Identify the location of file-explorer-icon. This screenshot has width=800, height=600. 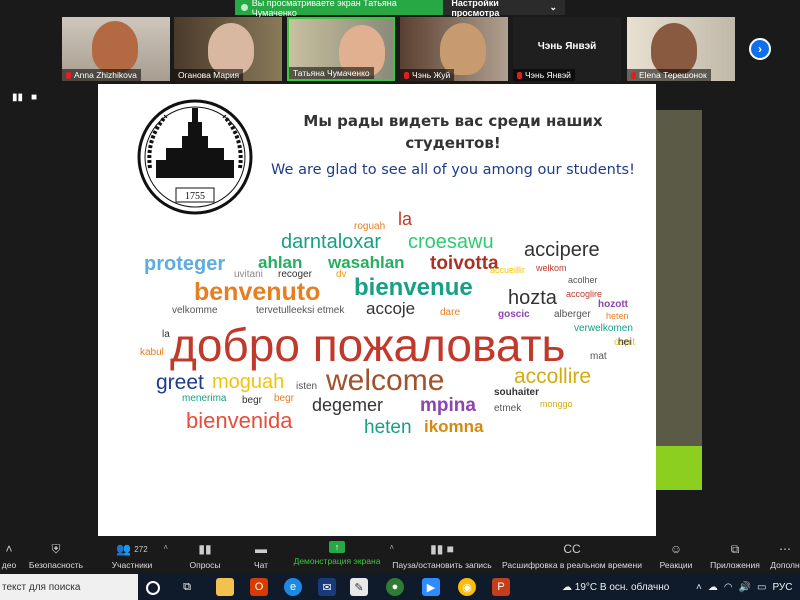
(225, 587).